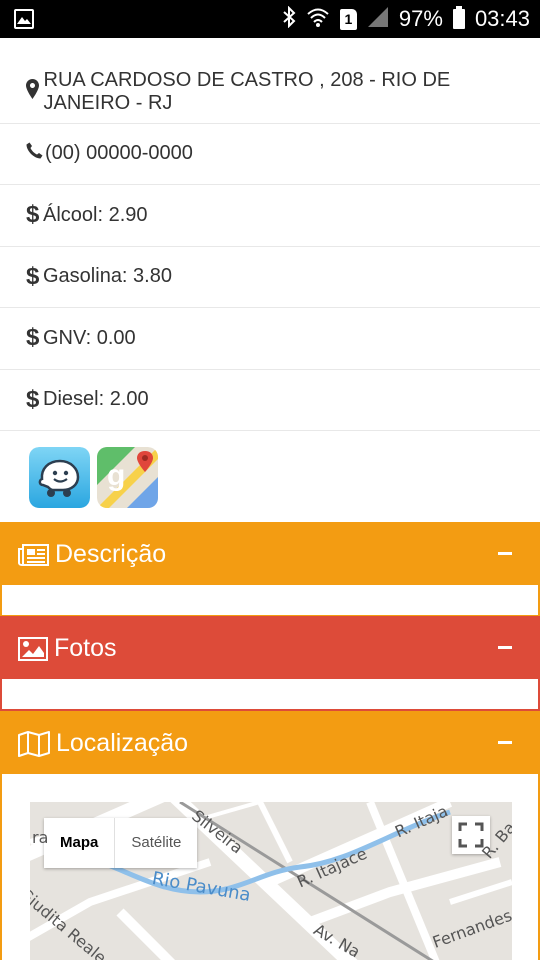 The width and height of the screenshot is (540, 960). What do you see at coordinates (270, 277) in the screenshot?
I see `price-row-gasolina: $ Gasolina: 3.80` at bounding box center [270, 277].